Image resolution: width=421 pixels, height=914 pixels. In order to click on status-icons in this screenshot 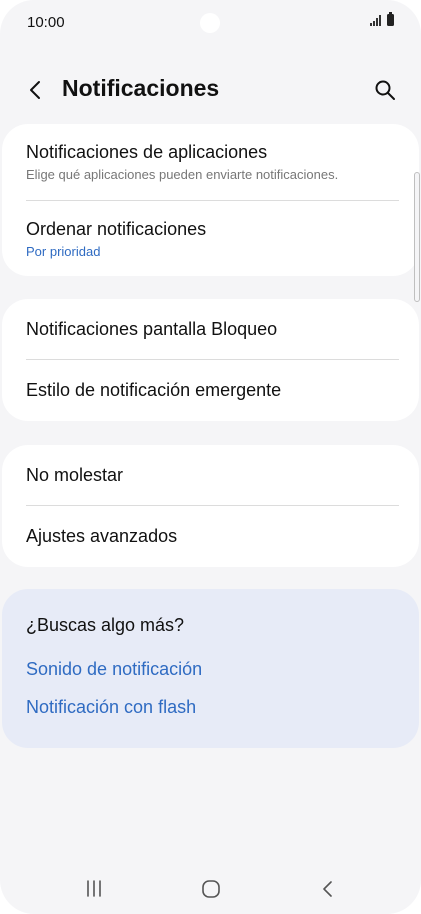, I will do `click(382, 19)`.